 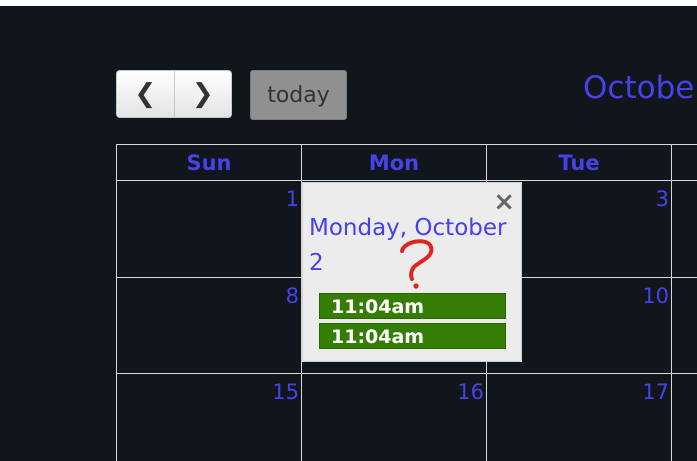 I want to click on next-button: ❯, so click(x=202, y=94).